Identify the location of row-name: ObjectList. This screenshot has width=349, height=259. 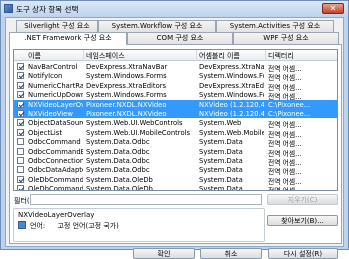
(45, 132).